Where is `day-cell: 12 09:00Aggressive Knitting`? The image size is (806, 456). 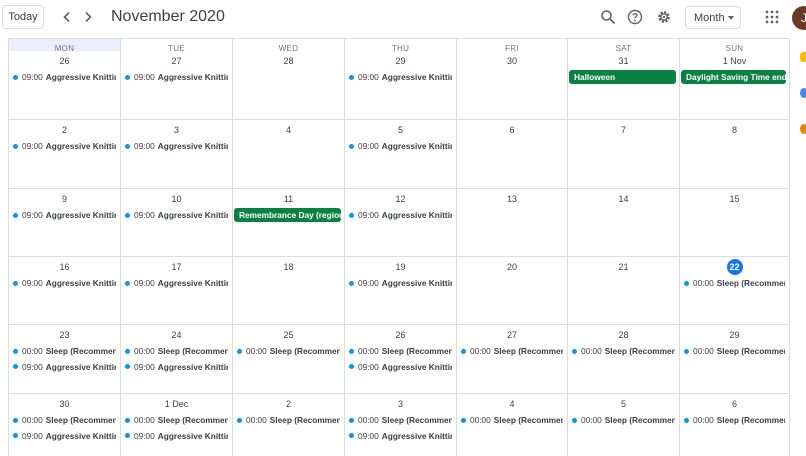
day-cell: 12 09:00Aggressive Knitting is located at coordinates (401, 223).